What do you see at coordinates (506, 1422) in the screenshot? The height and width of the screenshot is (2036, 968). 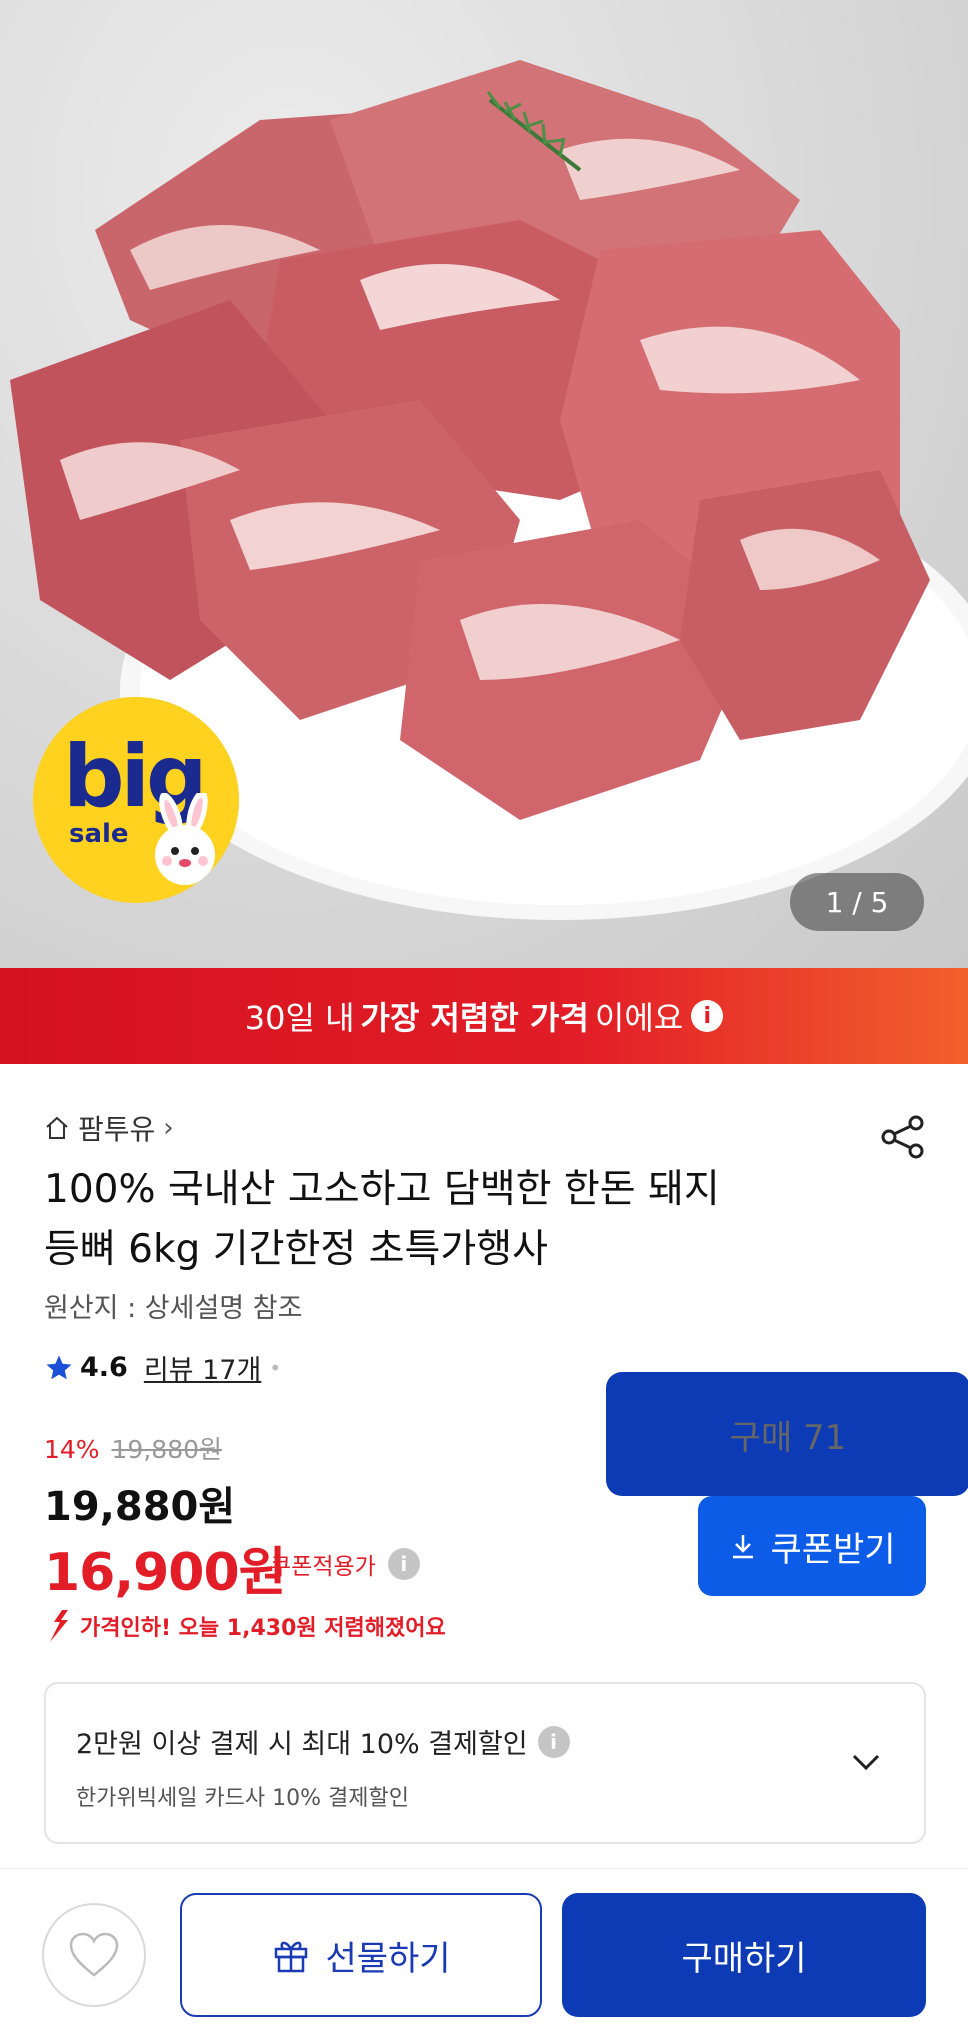 I see `rating-row: 4.6 리뷰 17개 • 구매 71` at bounding box center [506, 1422].